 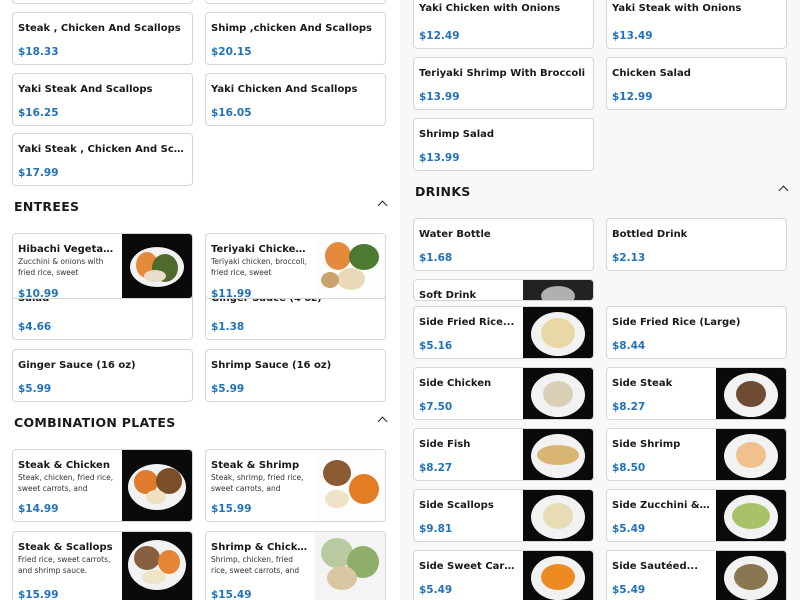 I want to click on item-price: $7.50, so click(x=436, y=407).